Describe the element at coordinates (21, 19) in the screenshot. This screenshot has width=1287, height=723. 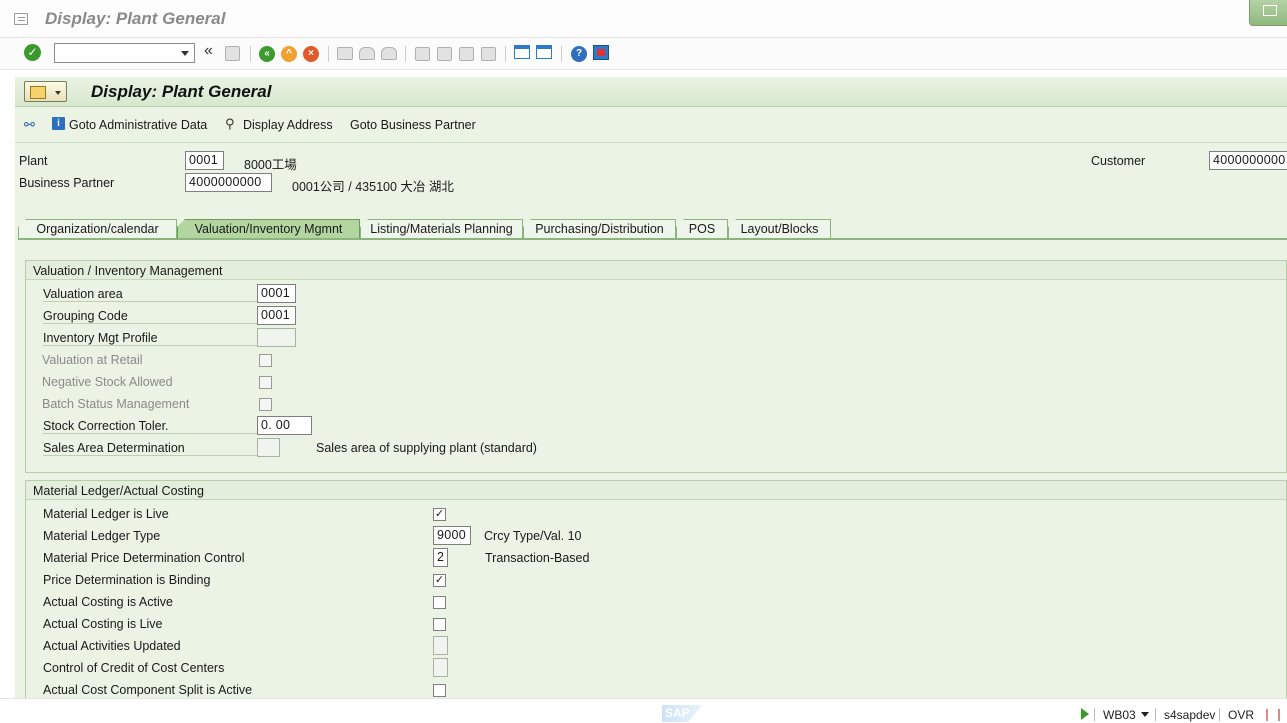
I see `window-menu-icon` at that location.